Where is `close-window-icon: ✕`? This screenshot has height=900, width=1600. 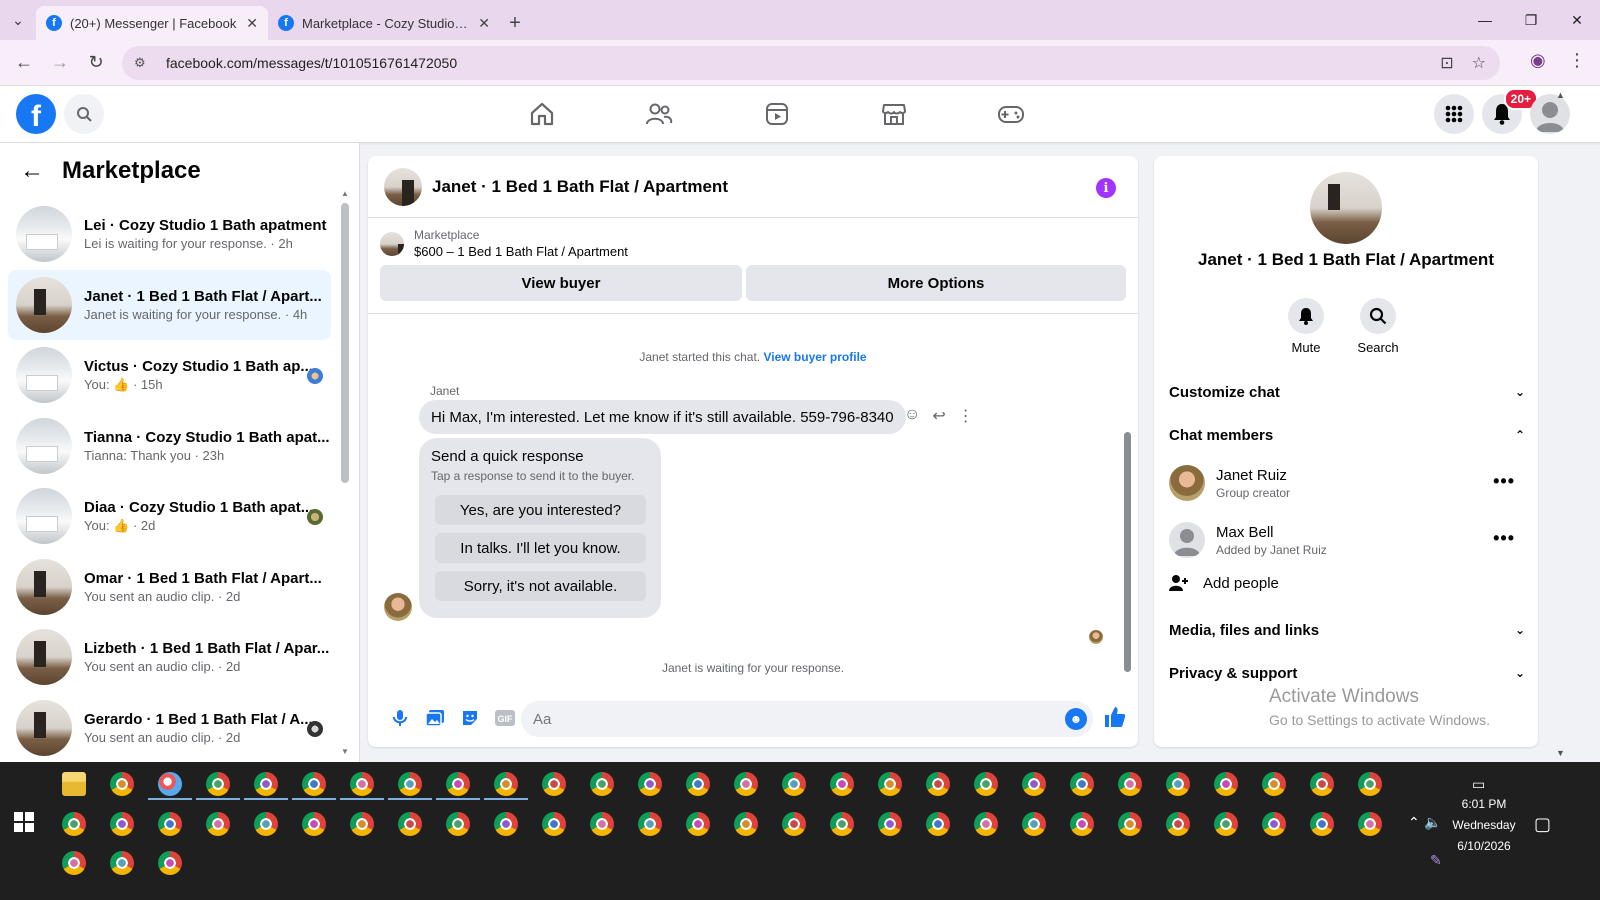
close-window-icon: ✕ is located at coordinates (1577, 20).